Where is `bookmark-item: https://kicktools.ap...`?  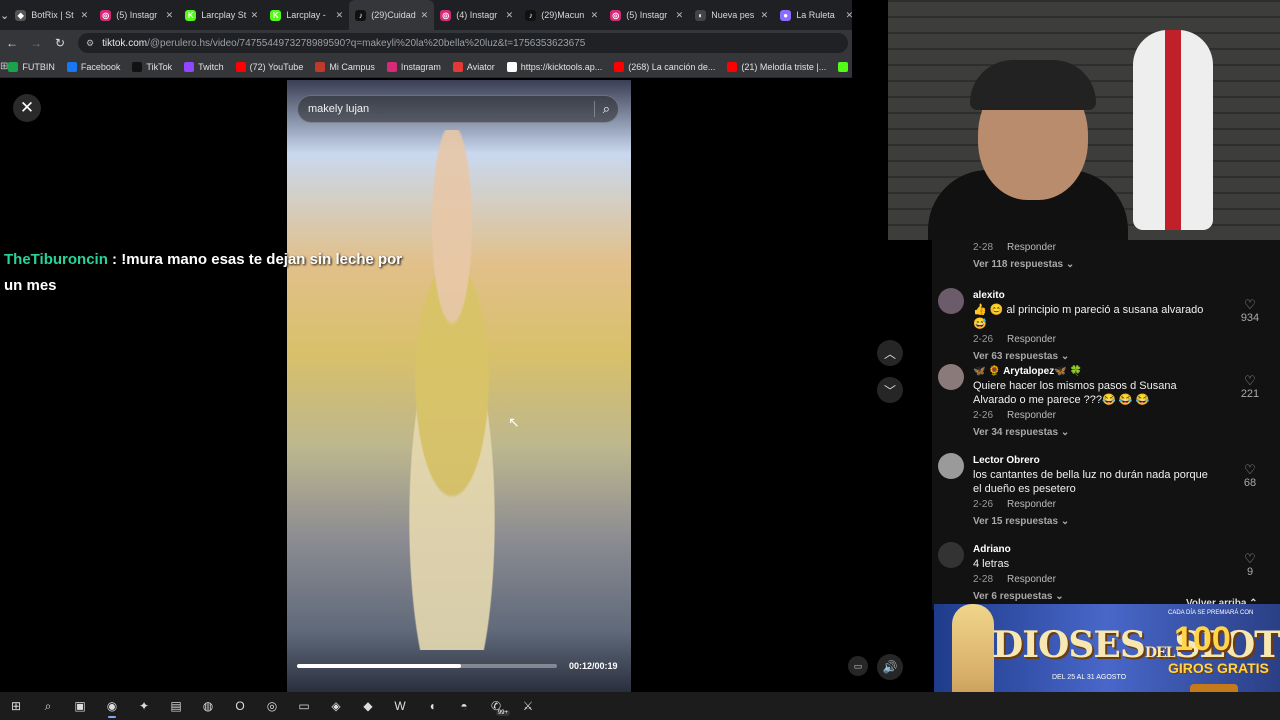 bookmark-item: https://kicktools.ap... is located at coordinates (554, 66).